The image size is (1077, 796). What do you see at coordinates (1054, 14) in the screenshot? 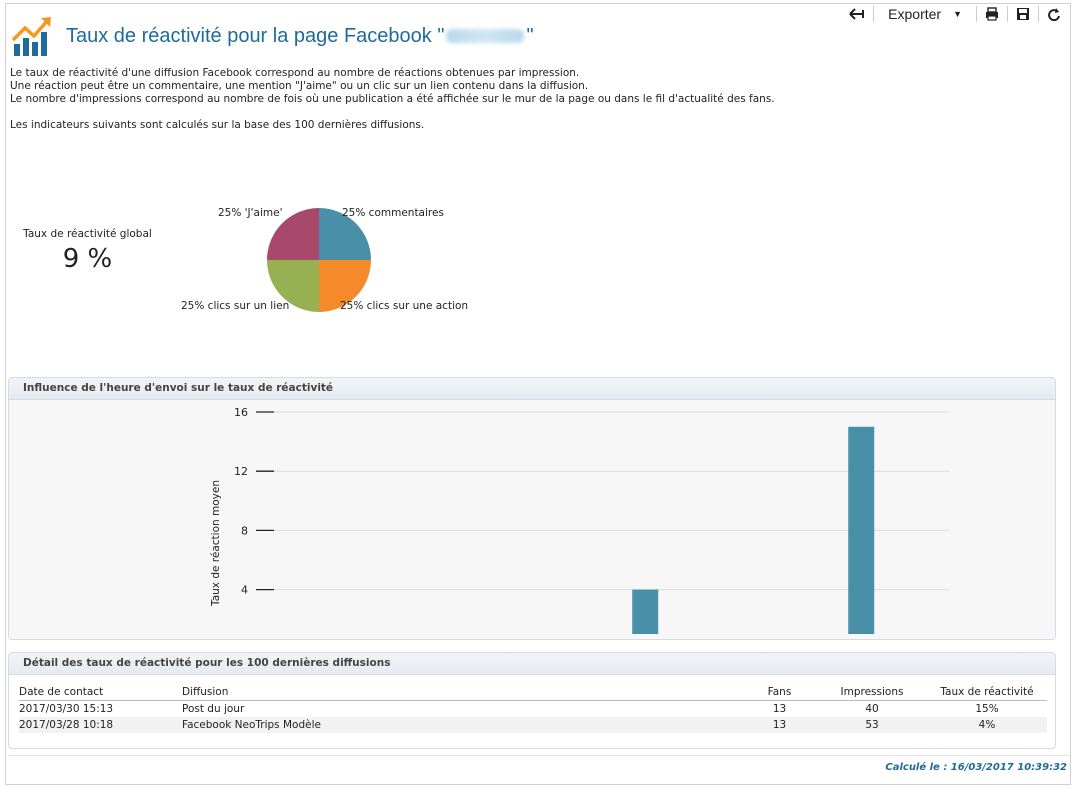
I see `refresh-icon` at bounding box center [1054, 14].